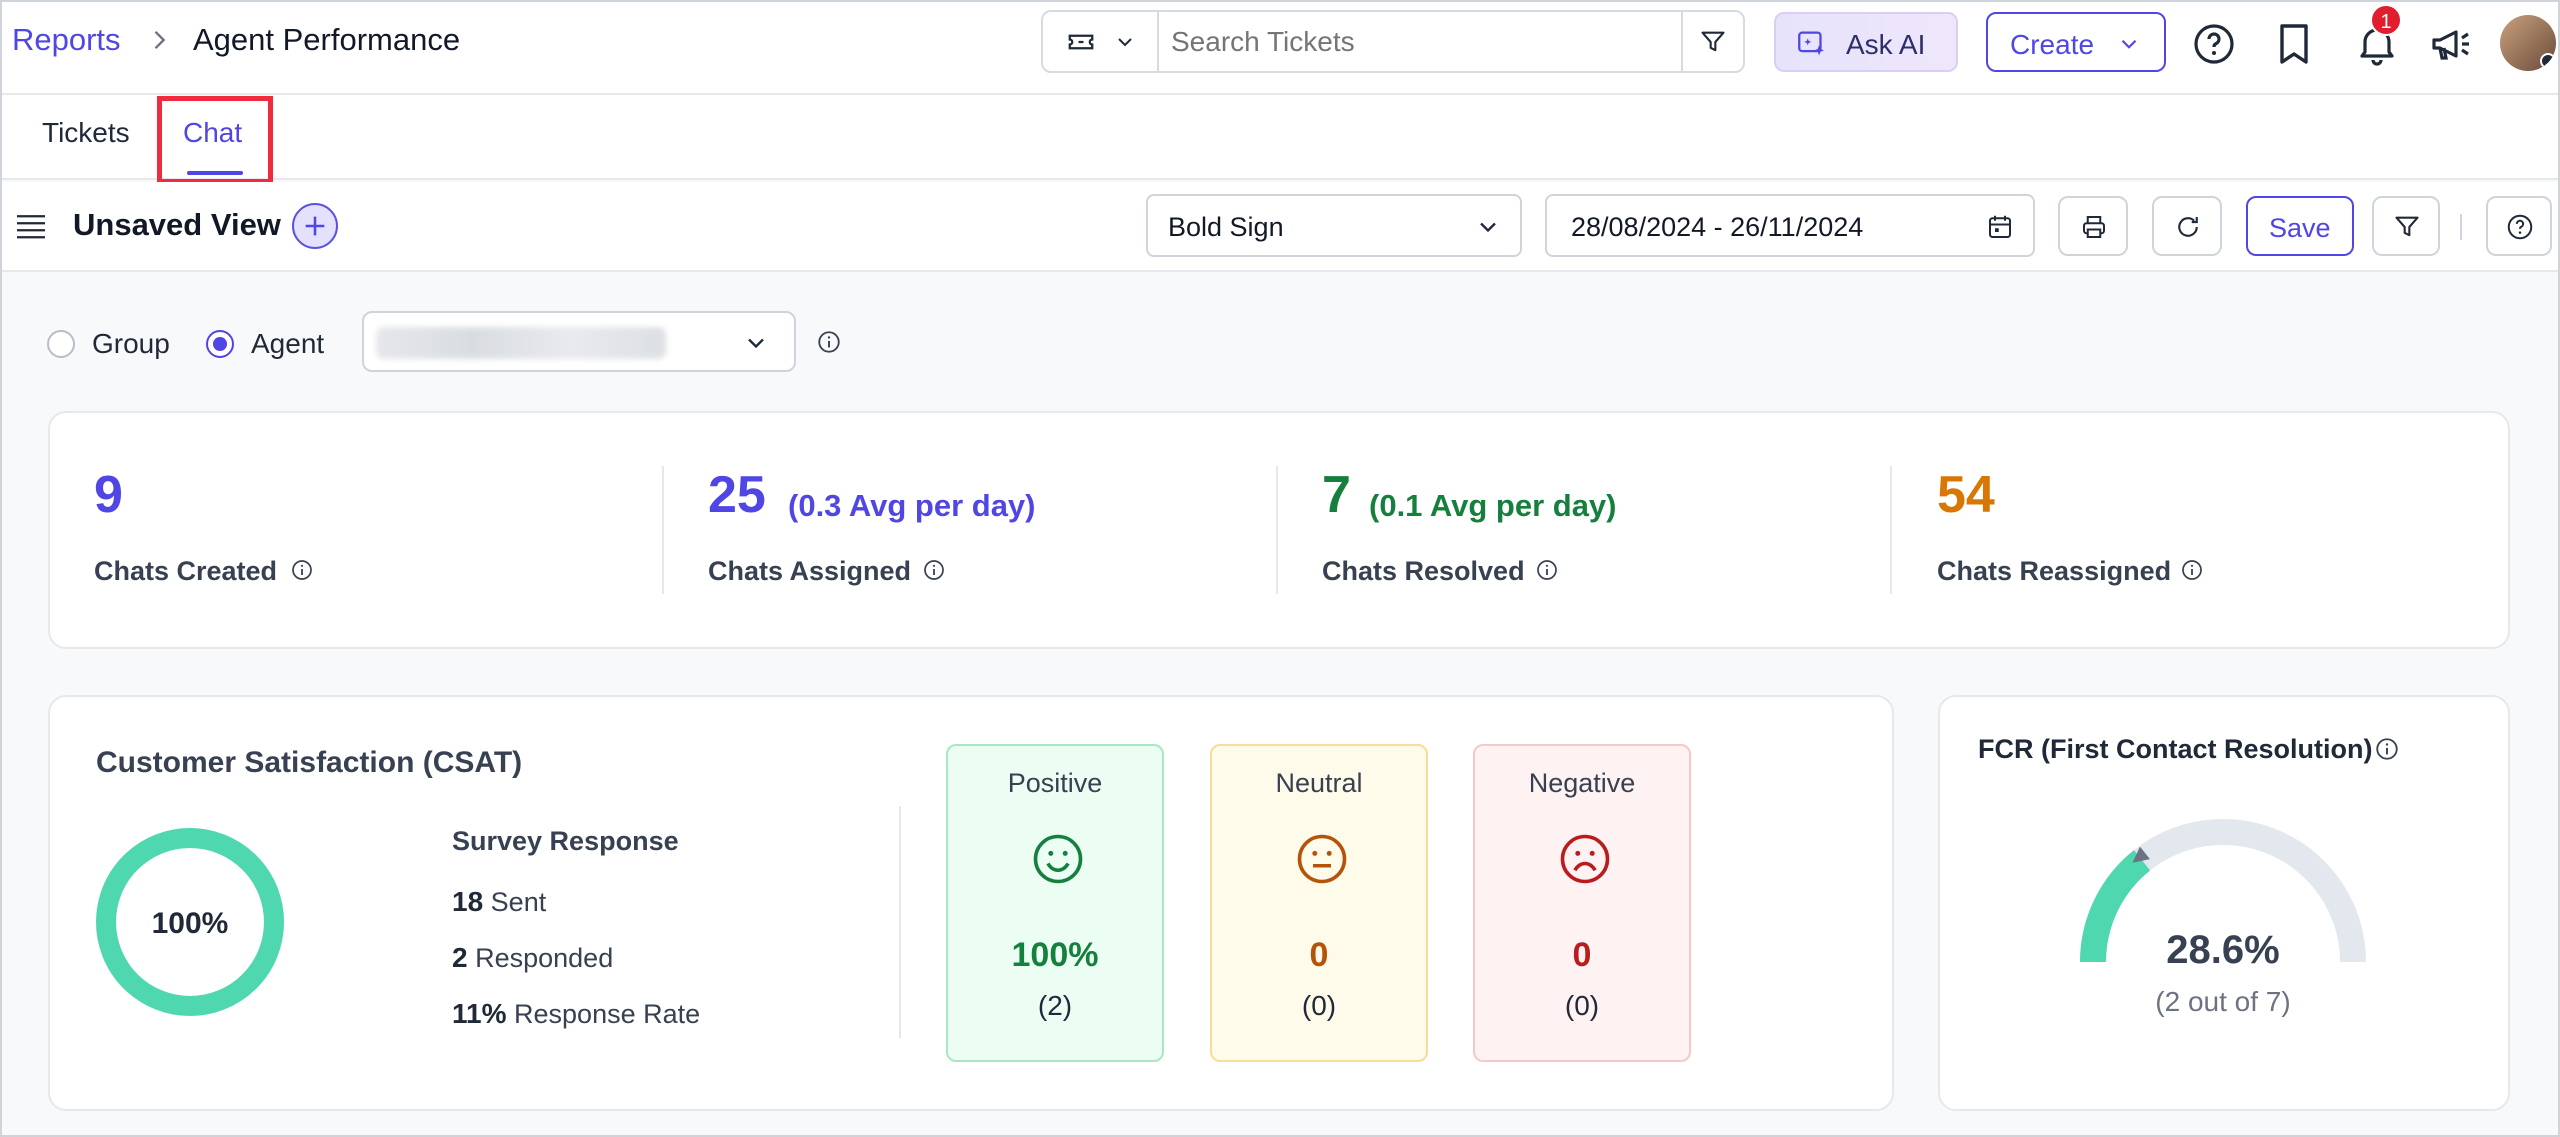  What do you see at coordinates (1319, 955) in the screenshot?
I see `sentiment-neutral-percent: 0` at bounding box center [1319, 955].